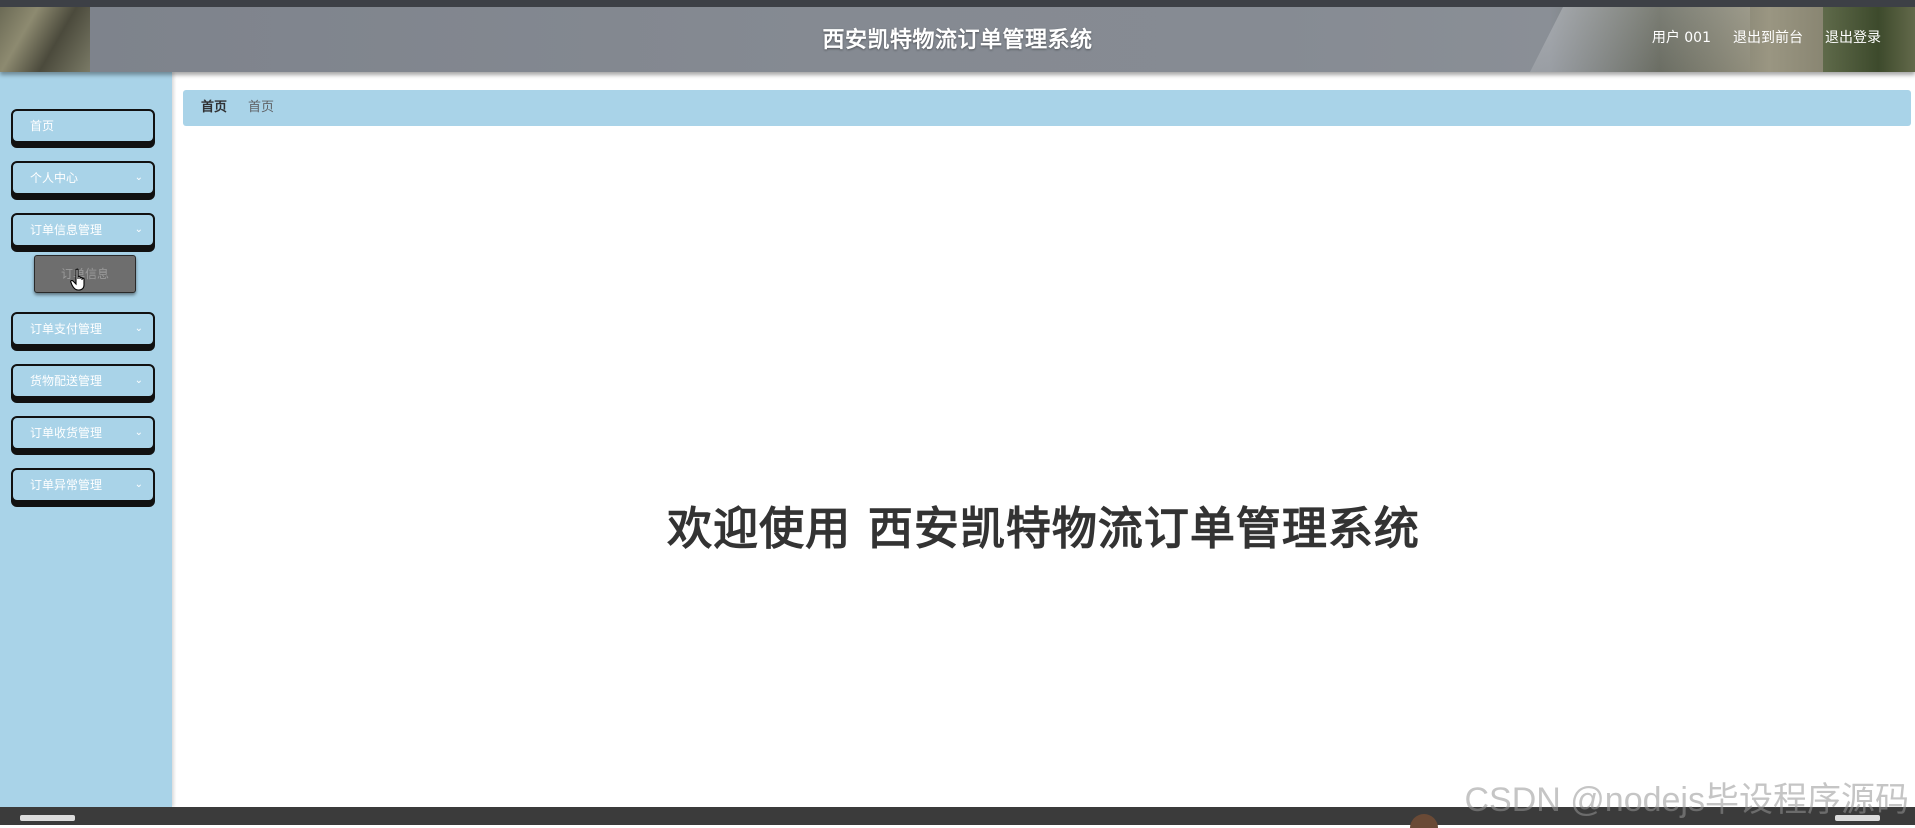 The height and width of the screenshot is (828, 1915). Describe the element at coordinates (66, 485) in the screenshot. I see `sidebar-item-label: 订单异常管理` at that location.